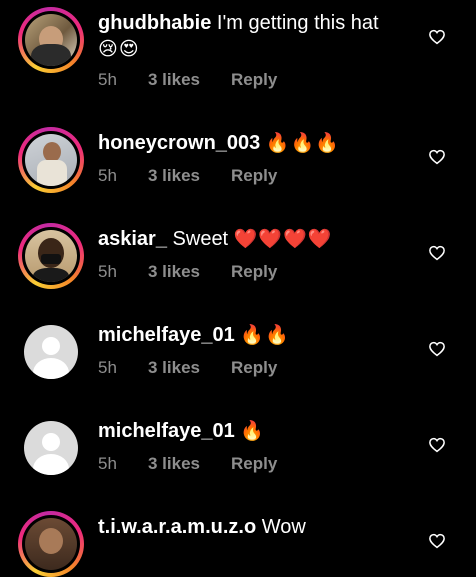 The height and width of the screenshot is (577, 476). I want to click on comment-text: honeycrown_003 🔥🔥🔥, so click(257, 143).